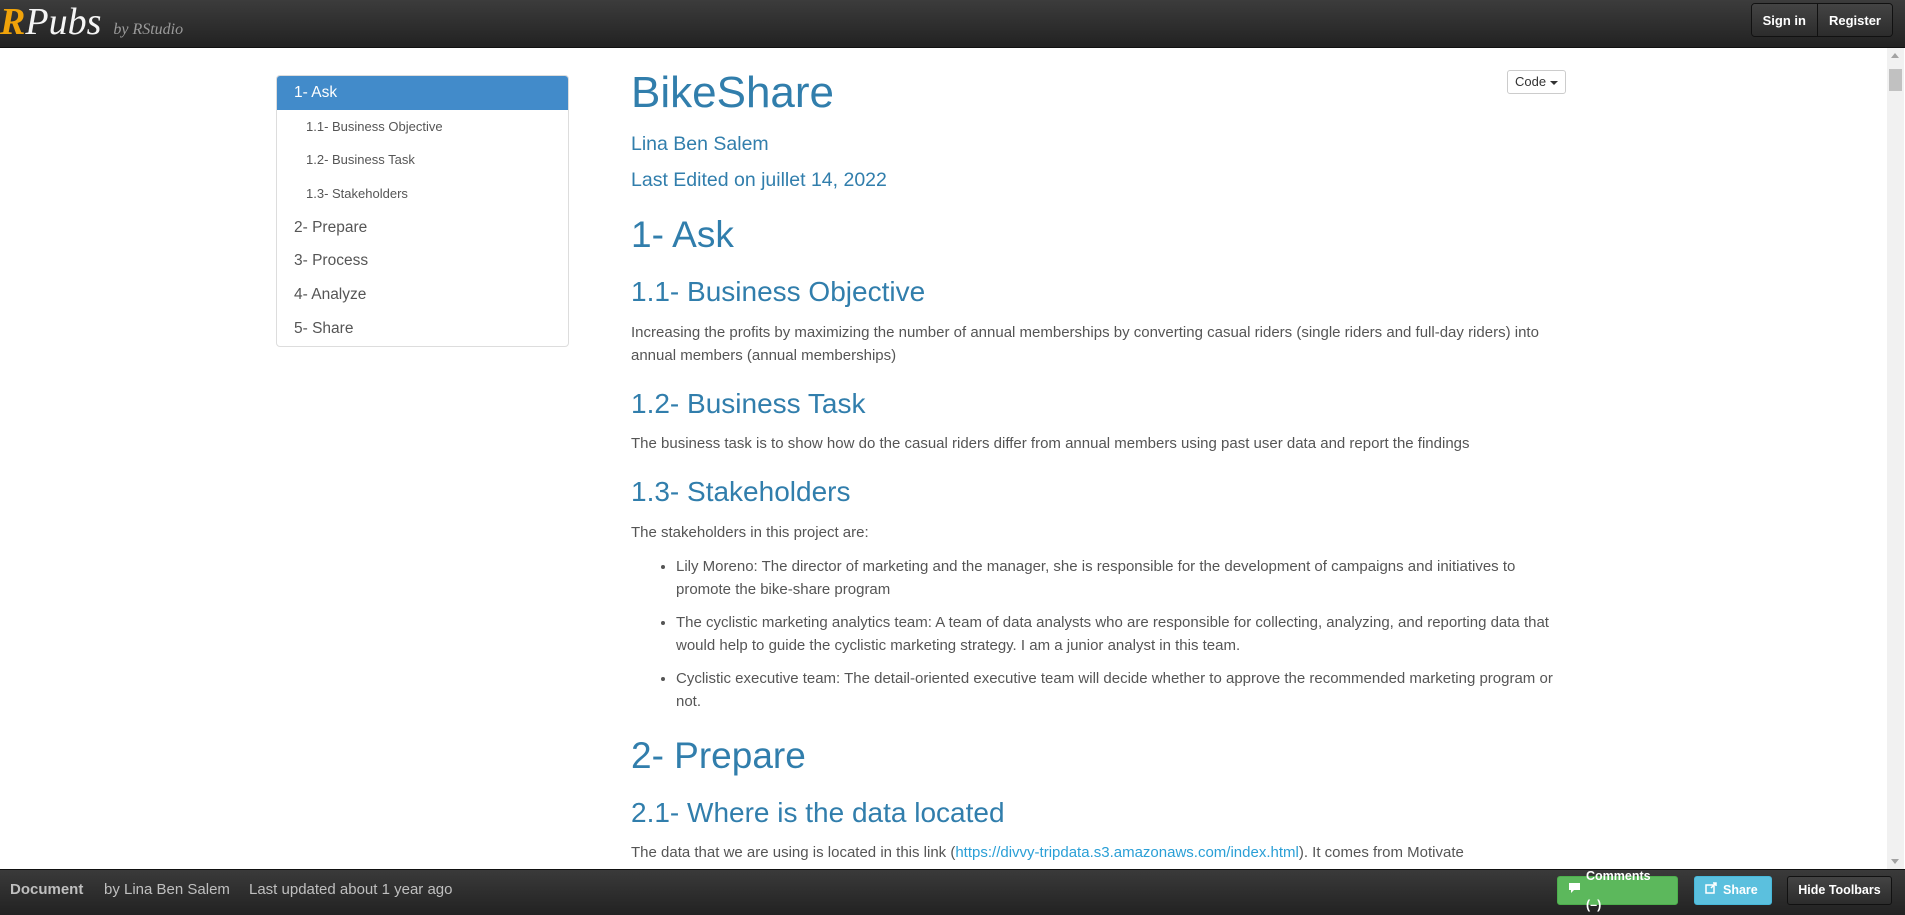 The width and height of the screenshot is (1905, 915). I want to click on document-label: Document, so click(47, 889).